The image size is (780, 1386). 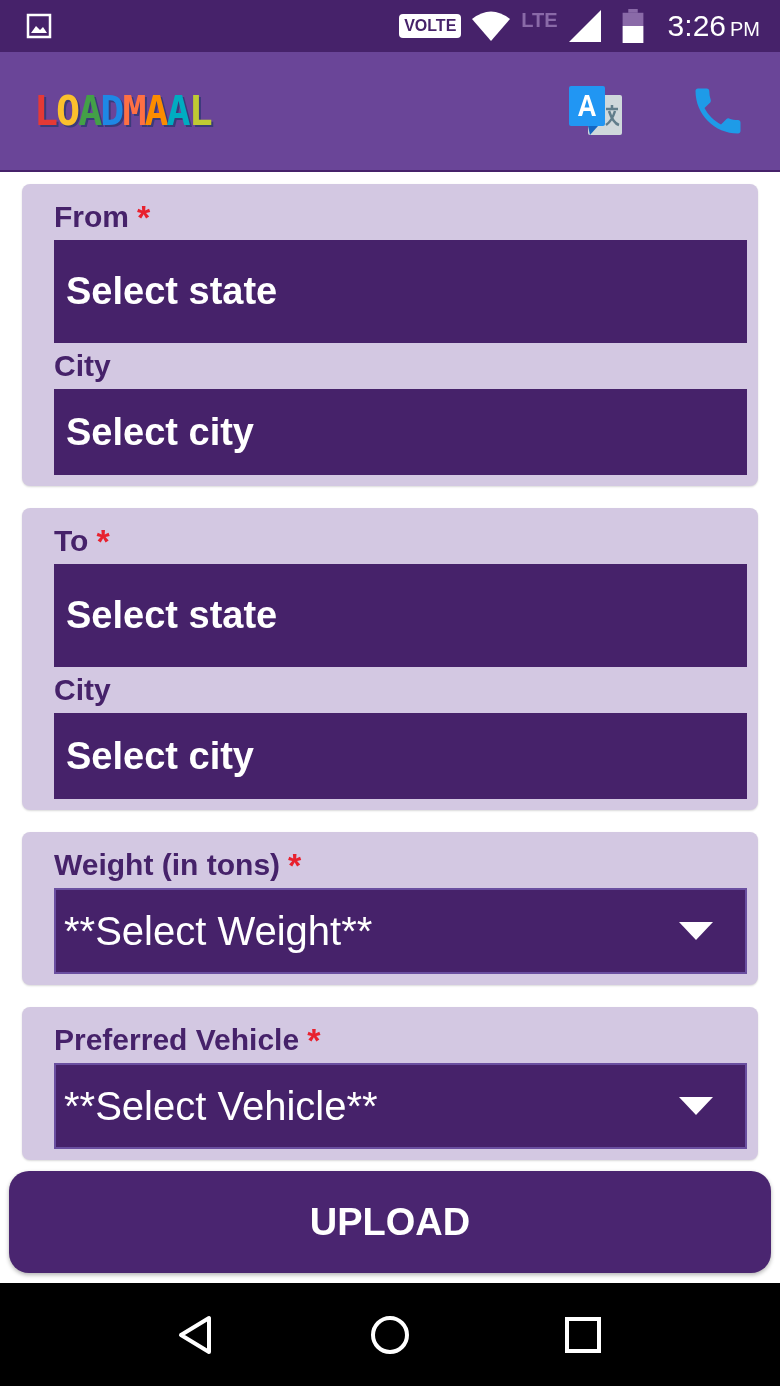 I want to click on volte-badge: VOLTE, so click(x=430, y=26).